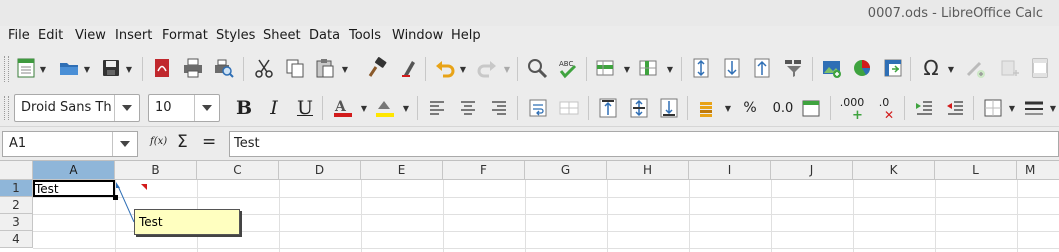 The height and width of the screenshot is (252, 1059). What do you see at coordinates (247, 143) in the screenshot?
I see `formula-input-value: Test` at bounding box center [247, 143].